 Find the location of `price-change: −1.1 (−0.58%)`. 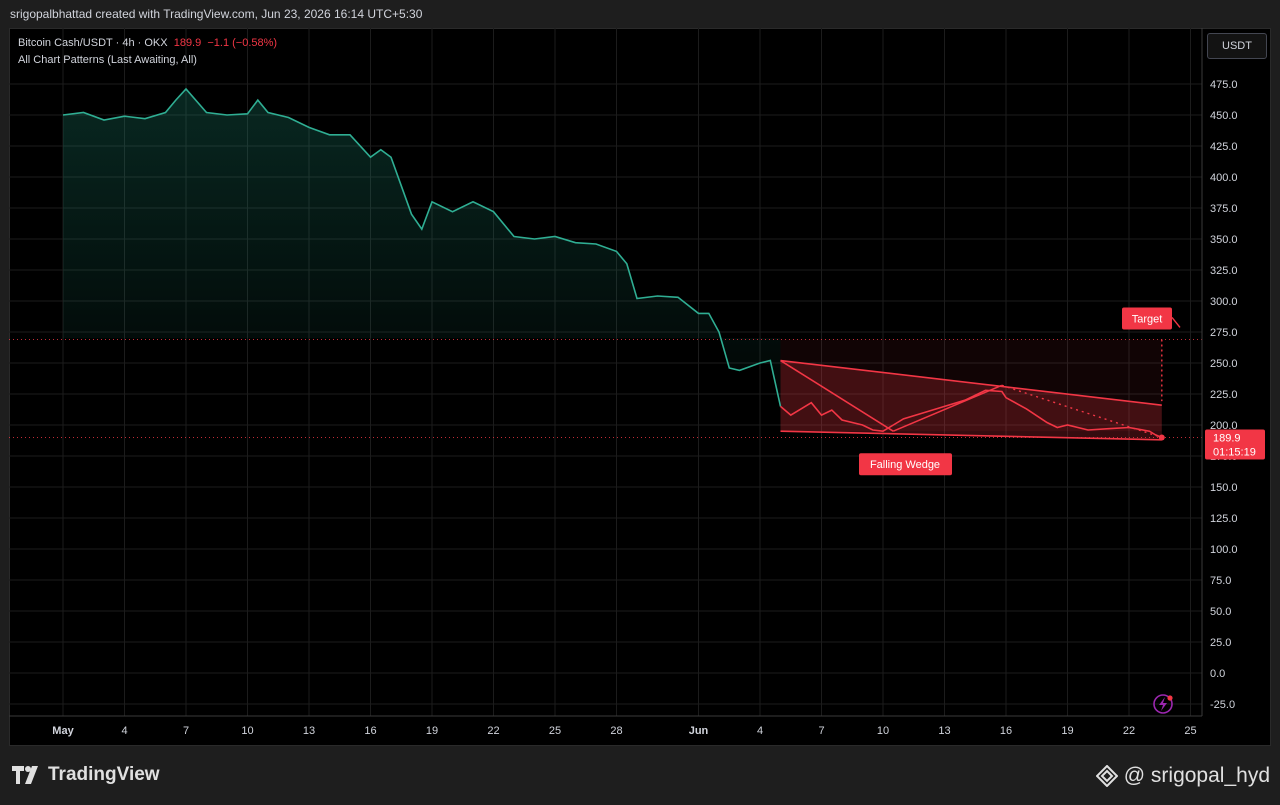

price-change: −1.1 (−0.58%) is located at coordinates (242, 43).